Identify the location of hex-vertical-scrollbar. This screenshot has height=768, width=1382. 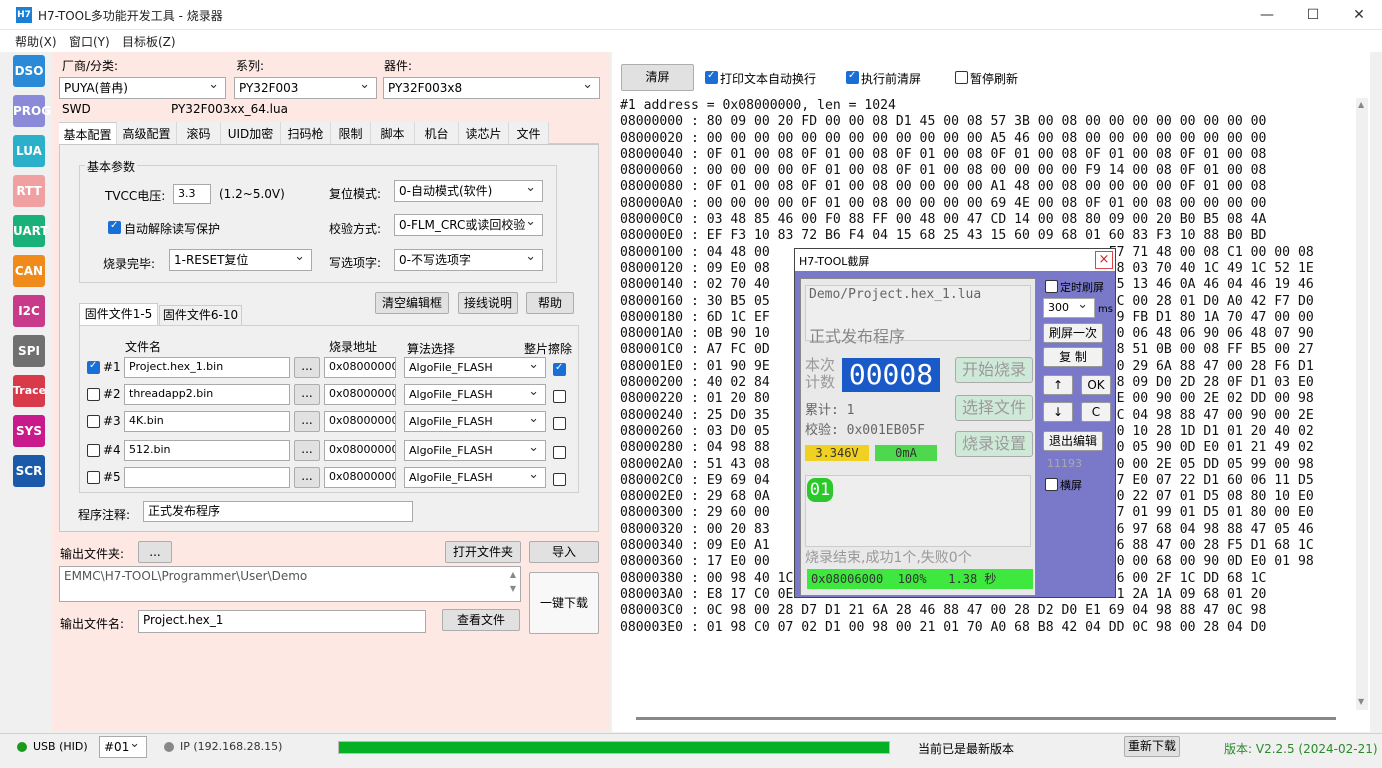
(1362, 404).